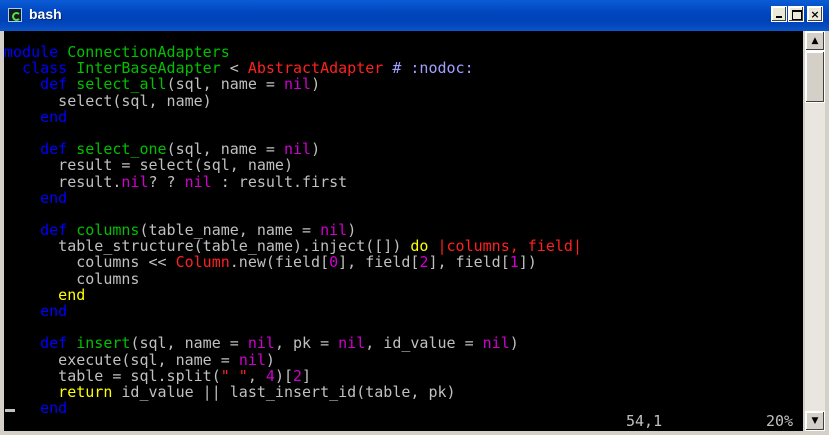  What do you see at coordinates (293, 100) in the screenshot?
I see `code-line: select(sql, name)` at bounding box center [293, 100].